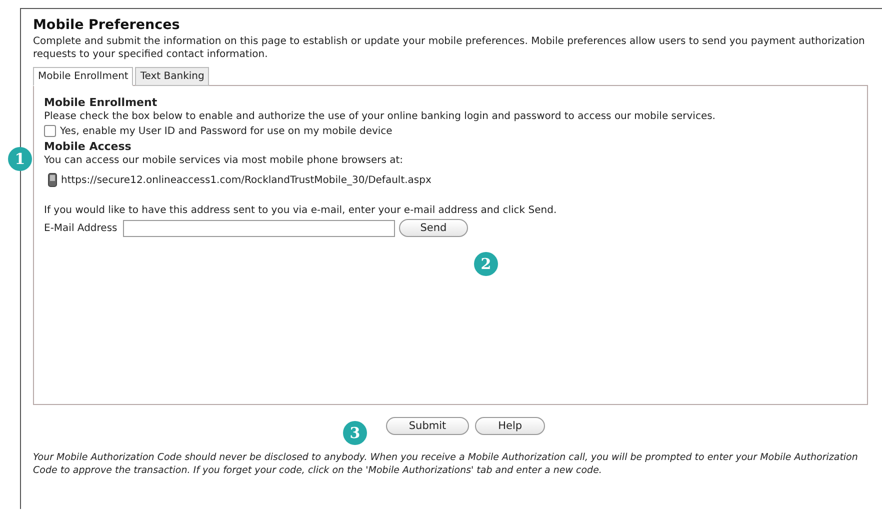 This screenshot has width=882, height=510. I want to click on page-title: Mobile Preferences, so click(107, 25).